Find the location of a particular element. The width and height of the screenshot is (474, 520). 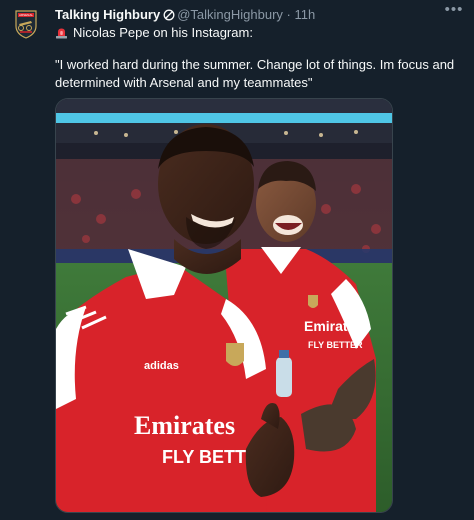

siren-emoji-icon is located at coordinates (61, 33).